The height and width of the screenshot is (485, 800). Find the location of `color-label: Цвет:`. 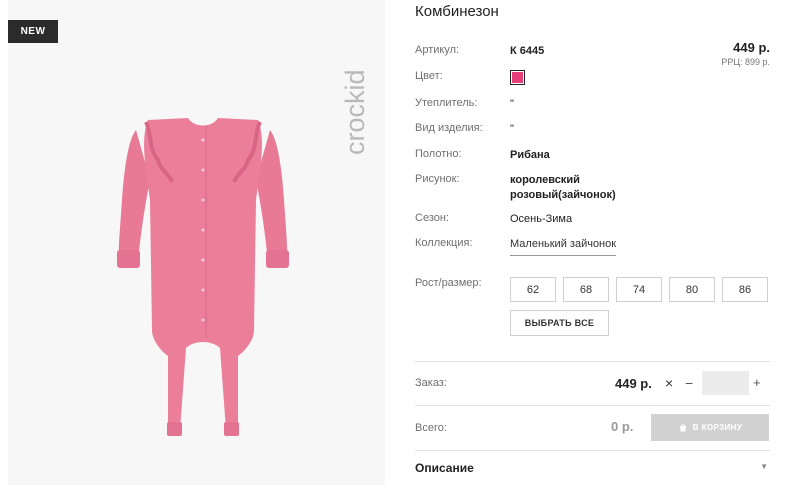

color-label: Цвет: is located at coordinates (429, 76).